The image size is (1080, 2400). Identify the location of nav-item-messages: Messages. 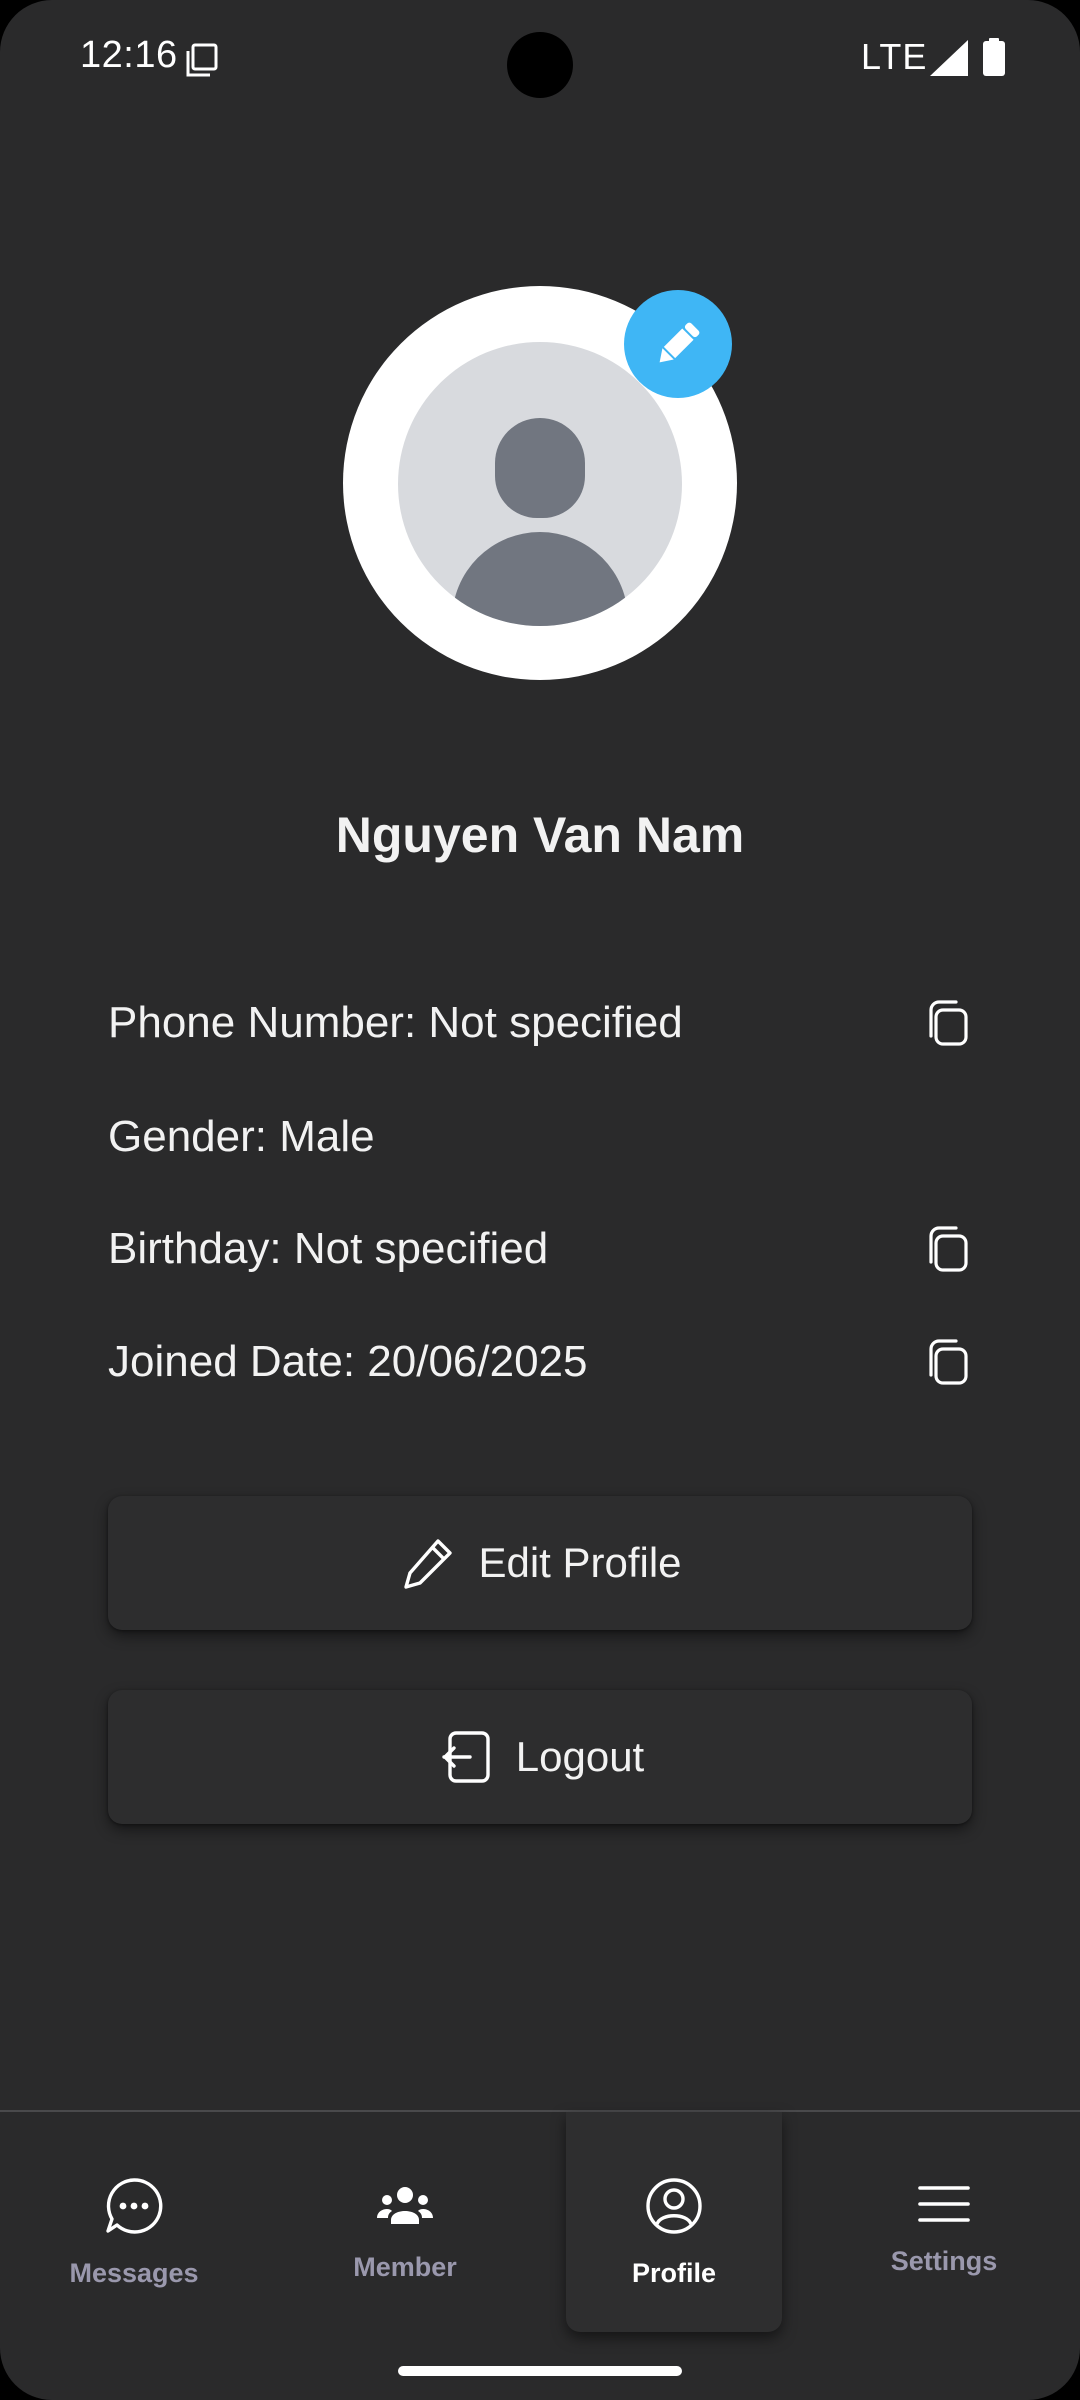
(134, 2222).